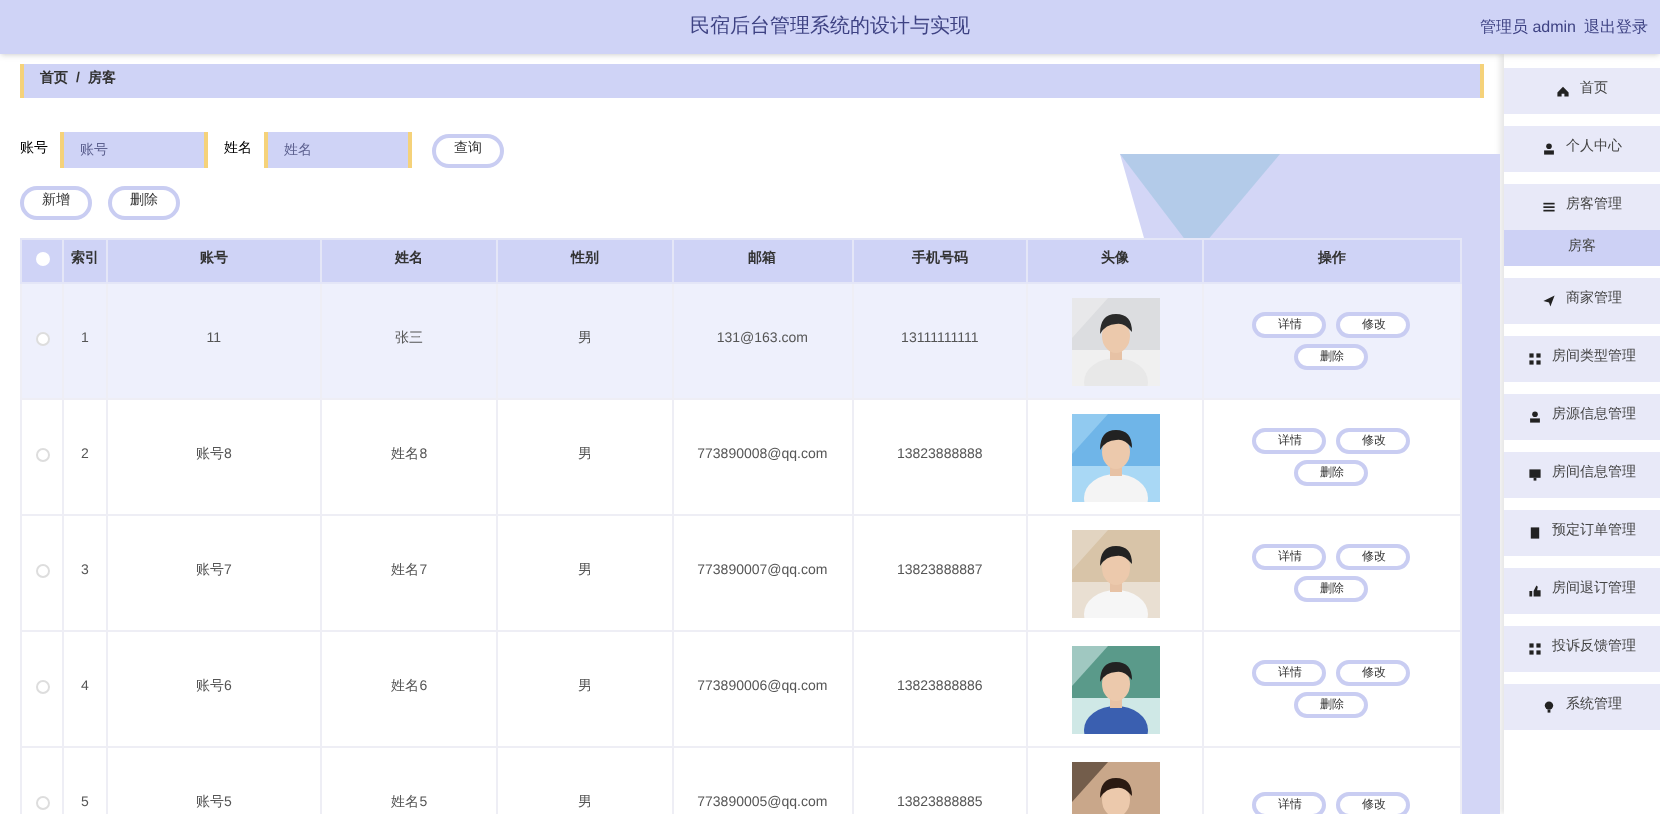 Image resolution: width=1660 pixels, height=814 pixels. What do you see at coordinates (1535, 591) in the screenshot?
I see `thumb-icon` at bounding box center [1535, 591].